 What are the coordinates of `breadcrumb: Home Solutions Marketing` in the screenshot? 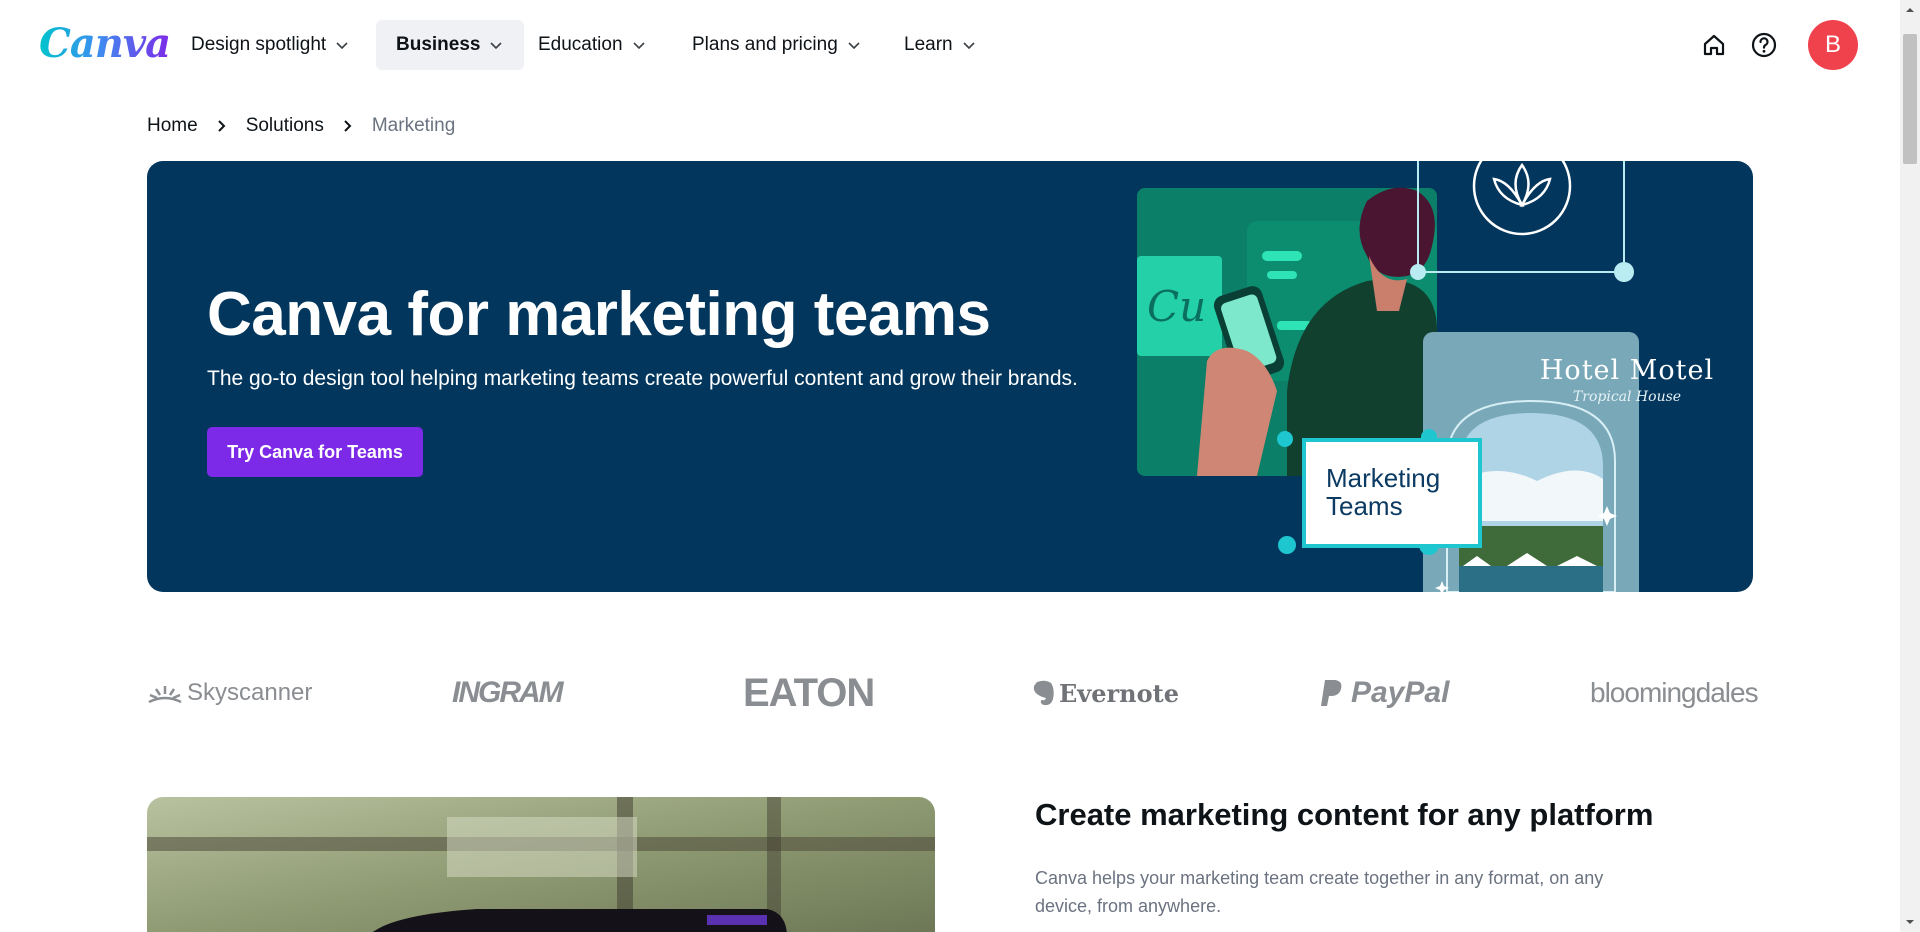 It's located at (301, 126).